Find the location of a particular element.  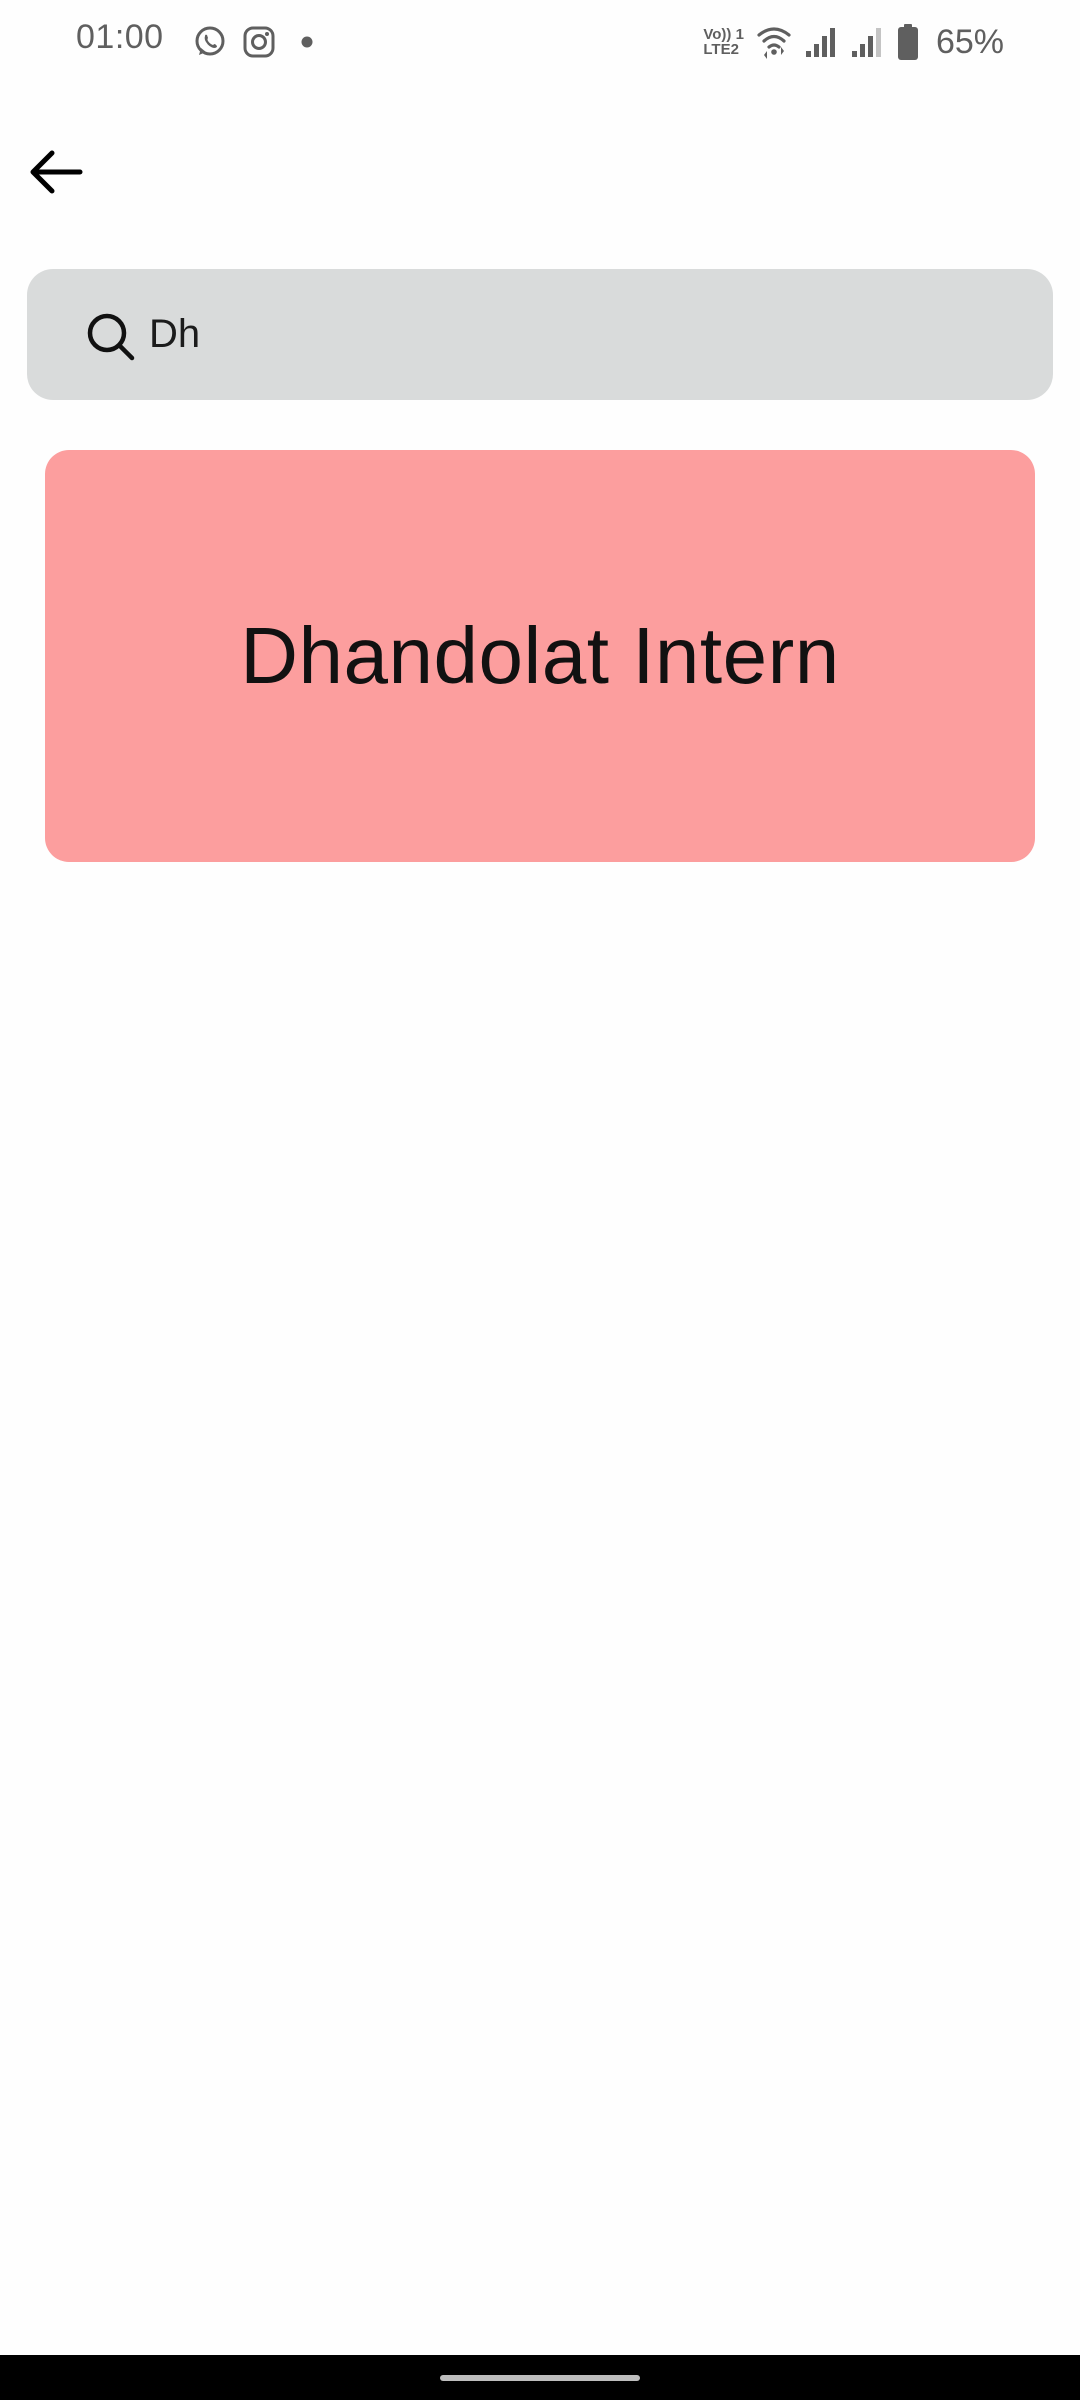

battery-icon is located at coordinates (908, 42).